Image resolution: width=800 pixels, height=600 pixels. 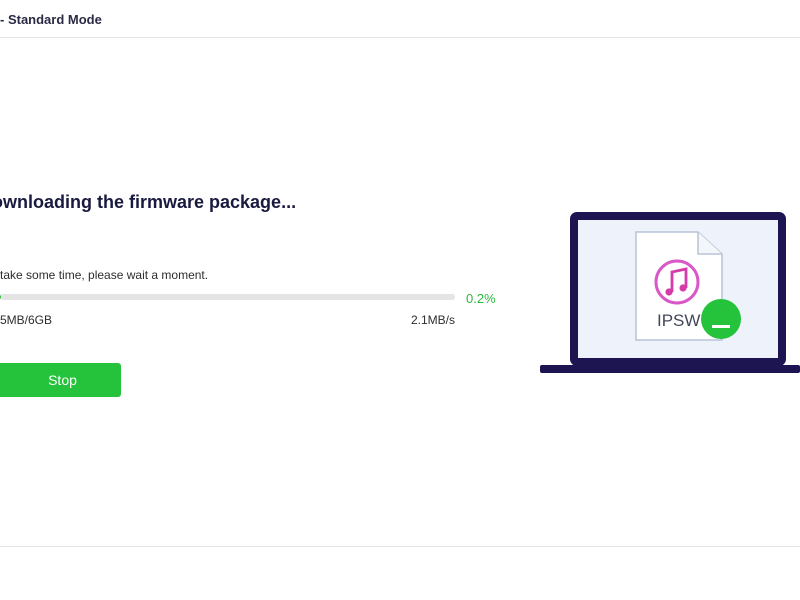 What do you see at coordinates (400, 19) in the screenshot?
I see `title-bar: - Standard Mode` at bounding box center [400, 19].